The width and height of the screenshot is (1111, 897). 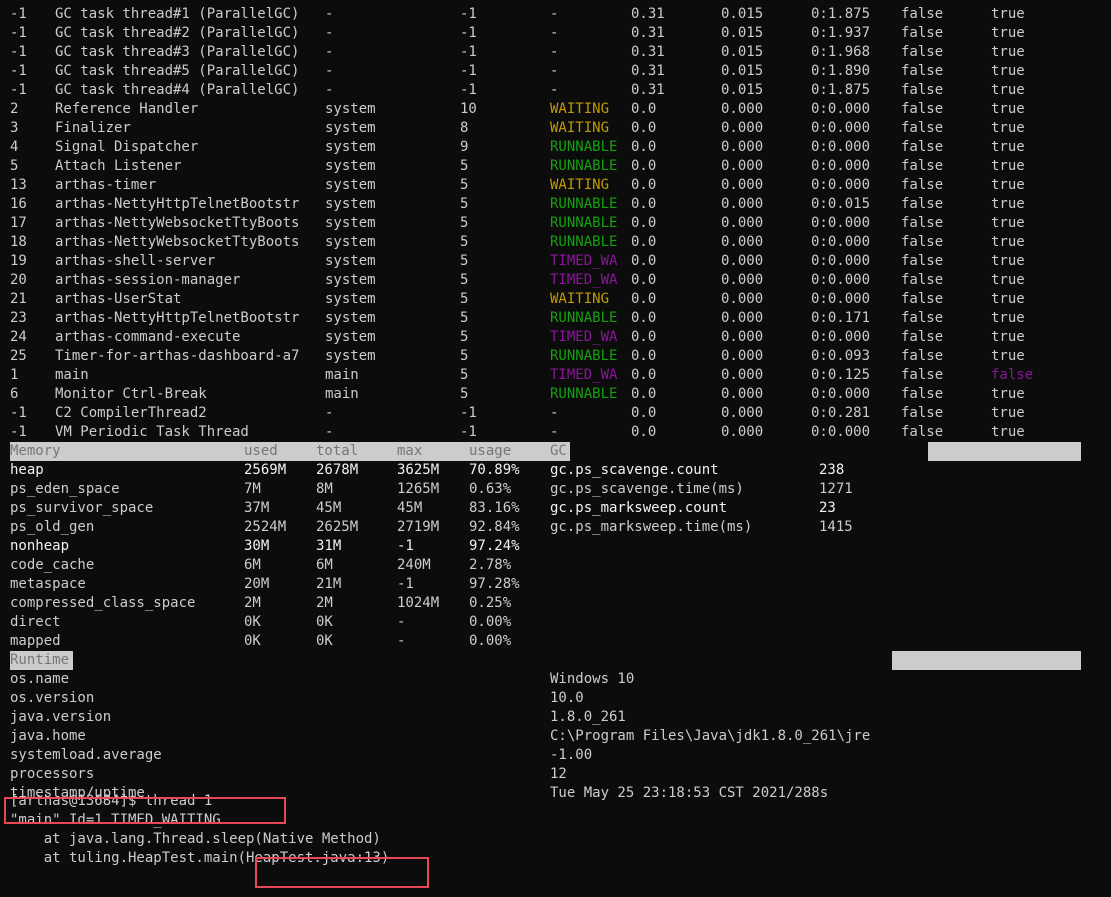 What do you see at coordinates (329, 584) in the screenshot?
I see `memory-total-cell: 21M` at bounding box center [329, 584].